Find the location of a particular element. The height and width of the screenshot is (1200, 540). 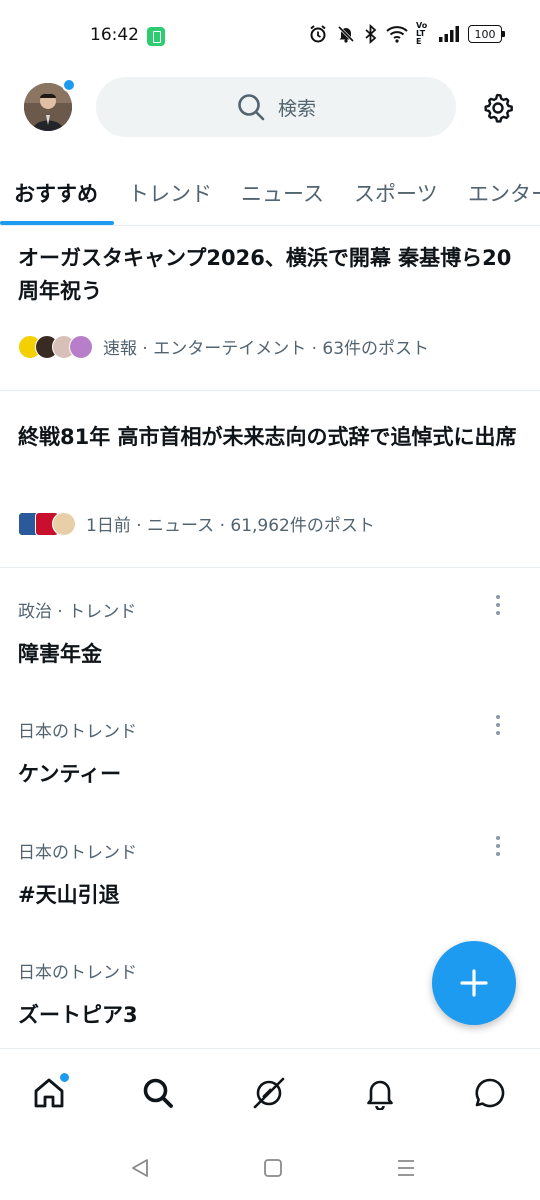

square-icon is located at coordinates (273, 1168).